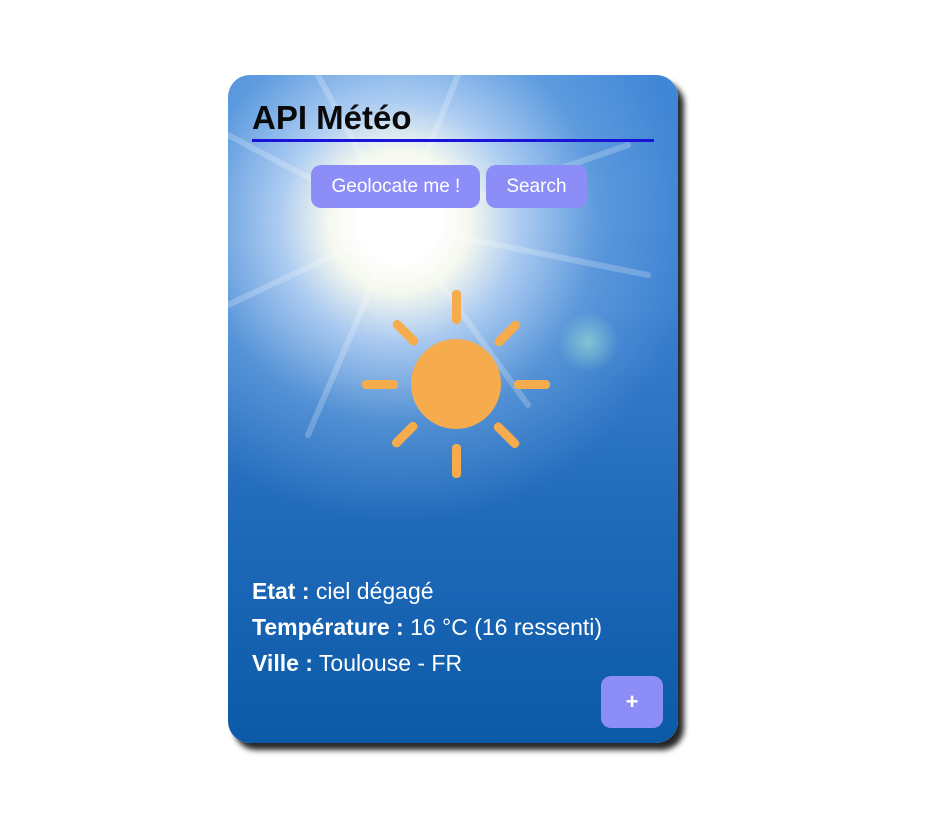  I want to click on geolocate-button: Geolocate me !, so click(396, 186).